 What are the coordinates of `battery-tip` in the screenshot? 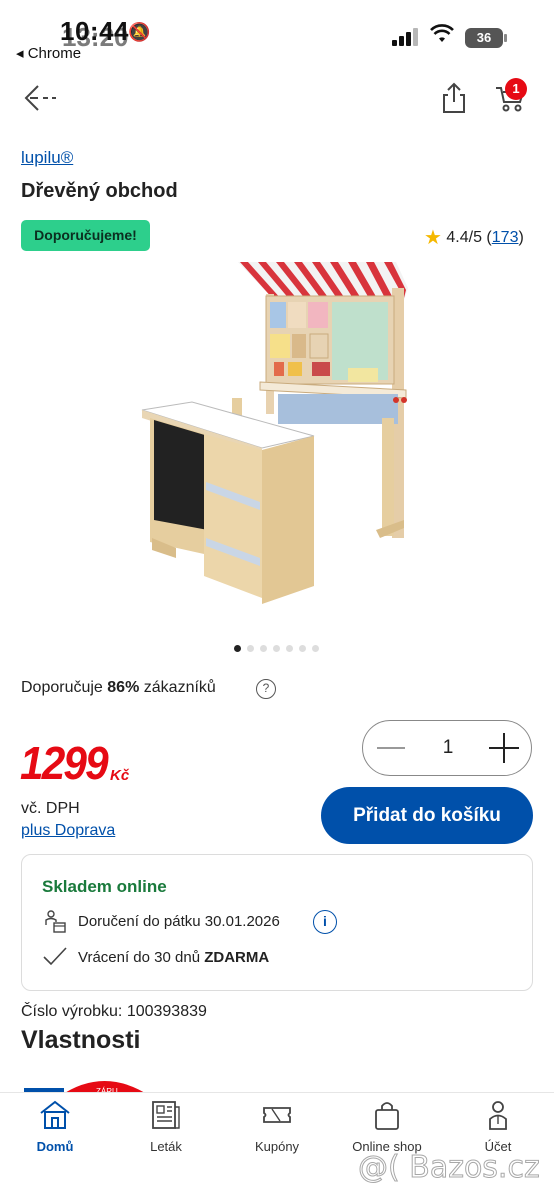 It's located at (505, 38).